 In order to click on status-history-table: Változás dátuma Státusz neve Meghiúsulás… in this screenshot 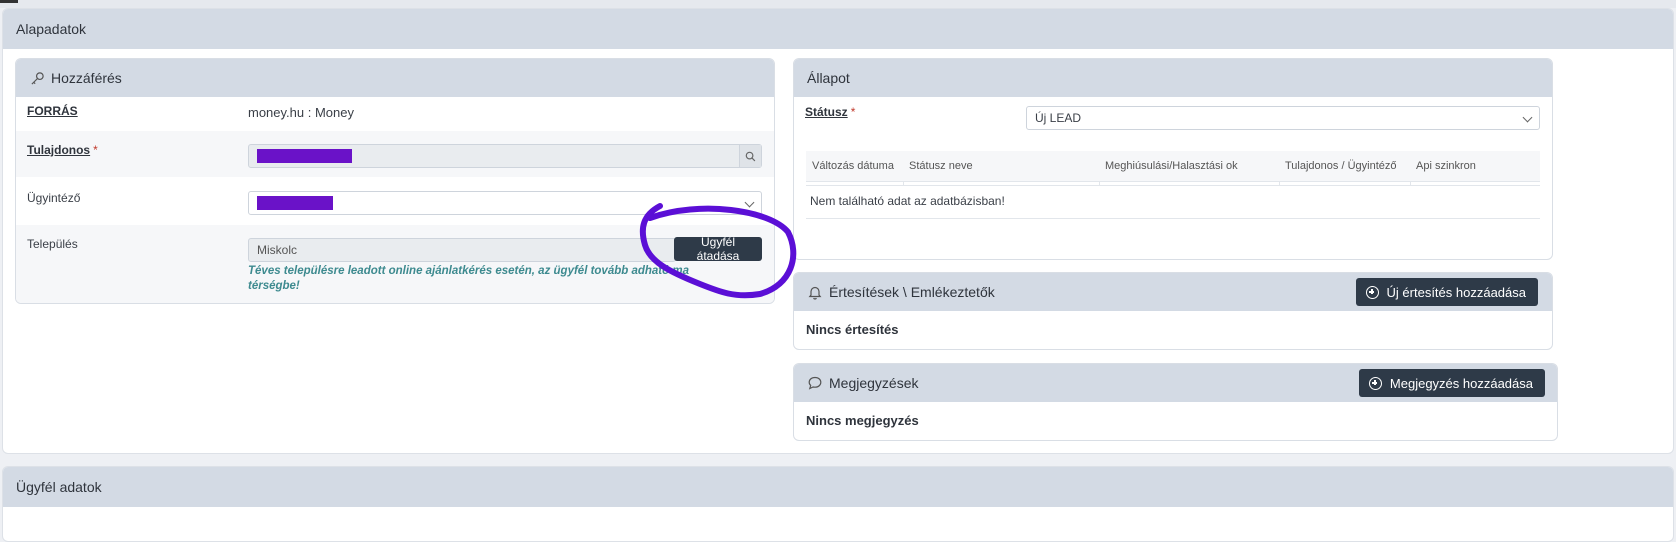, I will do `click(1173, 168)`.